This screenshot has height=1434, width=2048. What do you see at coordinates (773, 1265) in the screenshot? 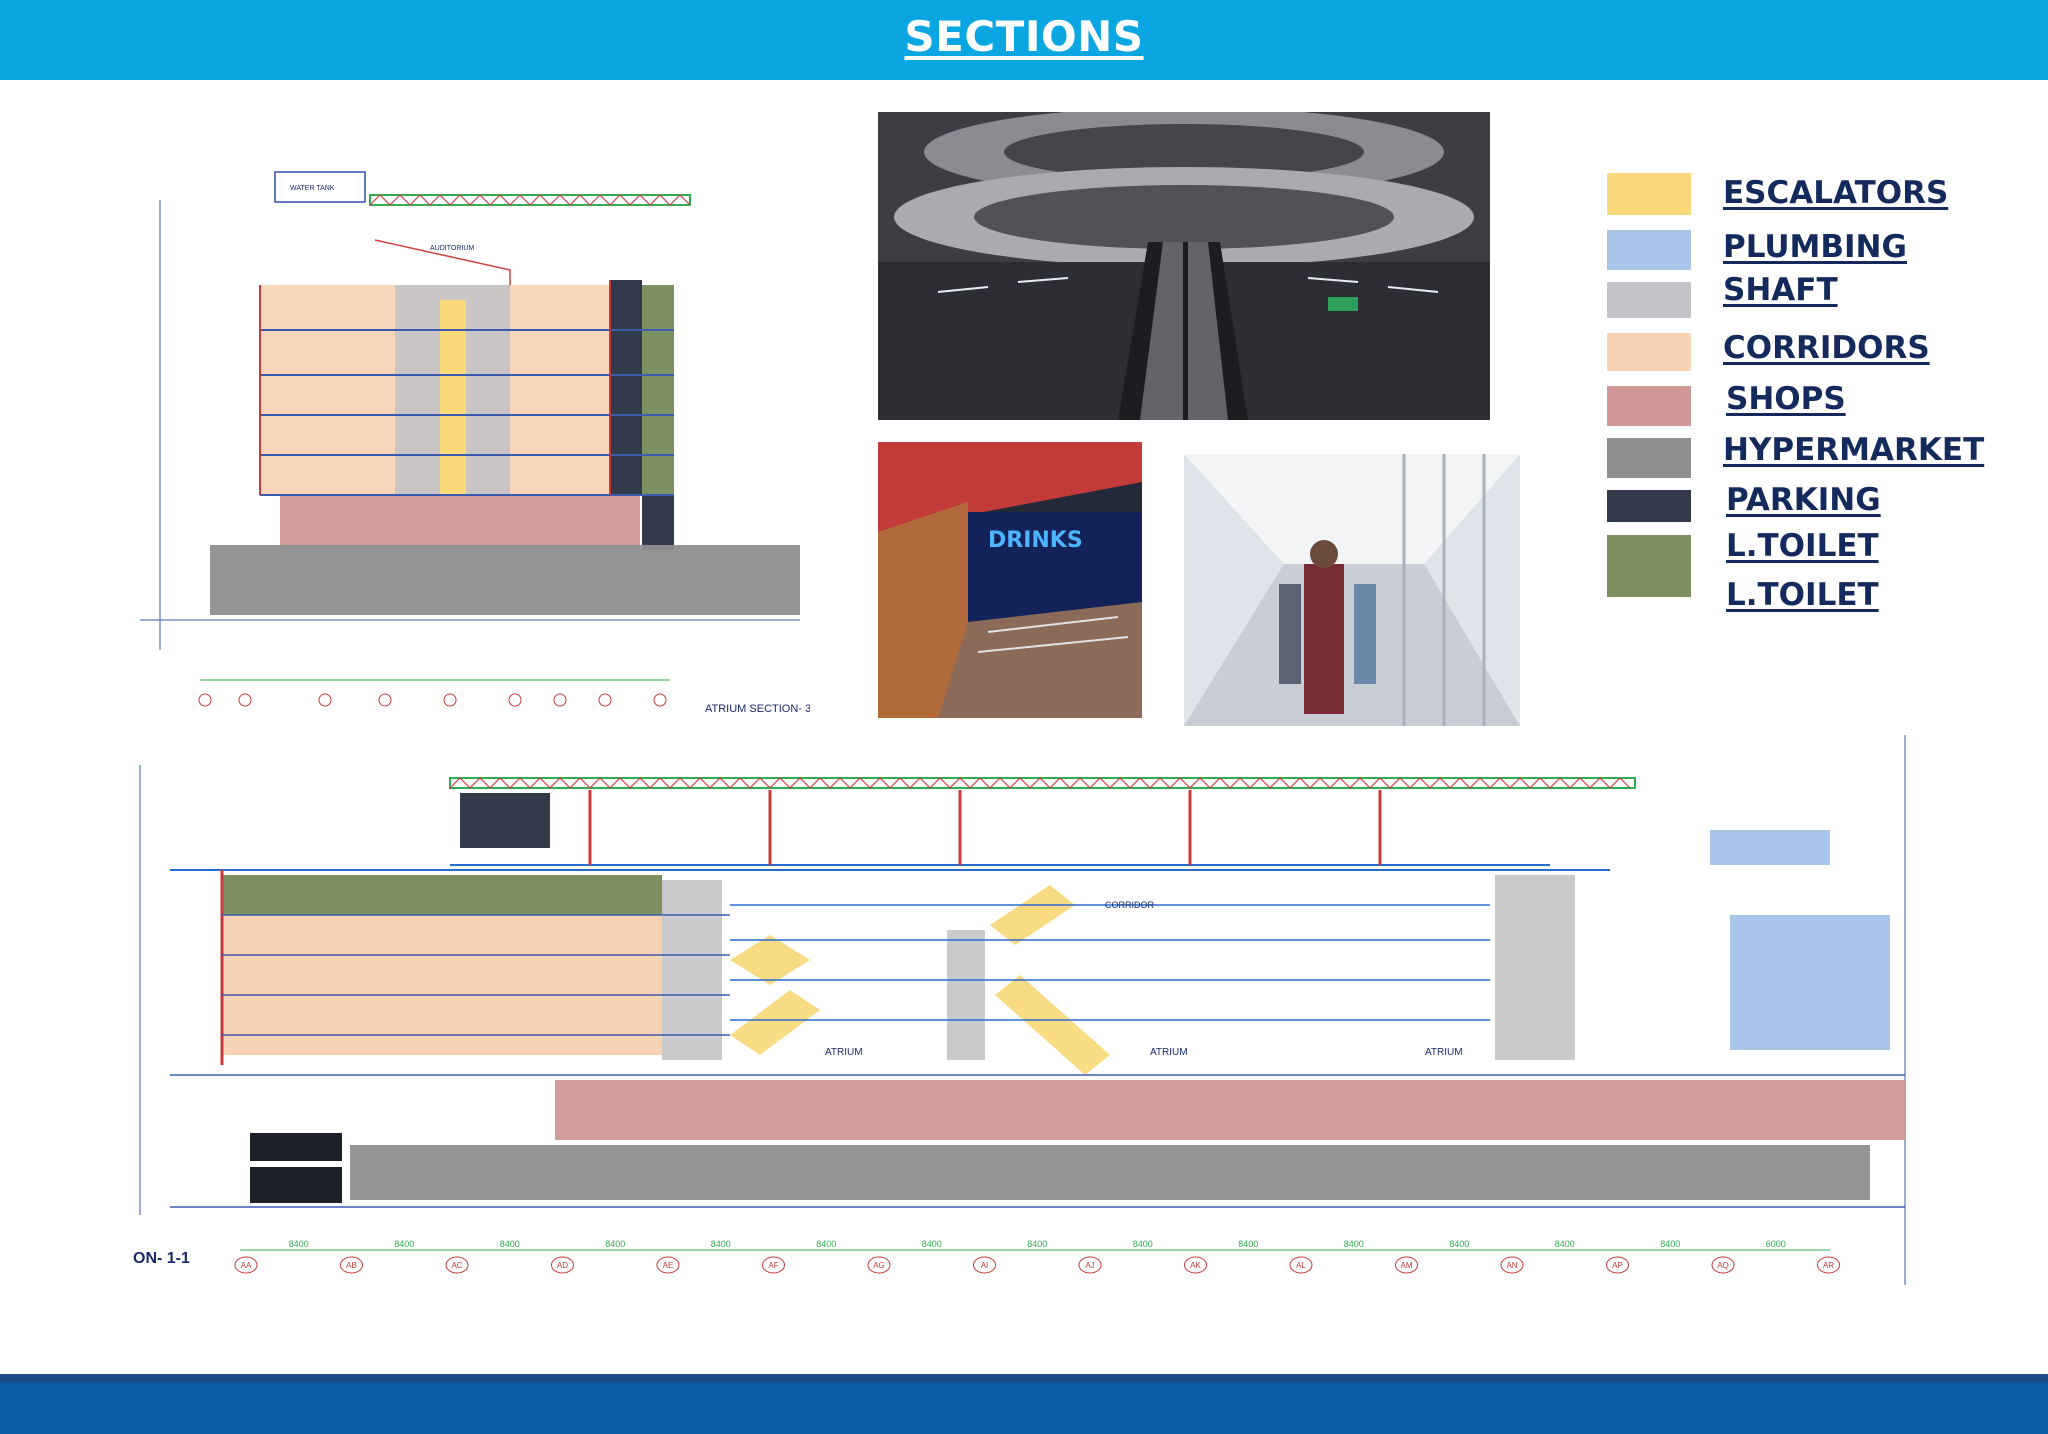
I see `grid-label: AF` at bounding box center [773, 1265].